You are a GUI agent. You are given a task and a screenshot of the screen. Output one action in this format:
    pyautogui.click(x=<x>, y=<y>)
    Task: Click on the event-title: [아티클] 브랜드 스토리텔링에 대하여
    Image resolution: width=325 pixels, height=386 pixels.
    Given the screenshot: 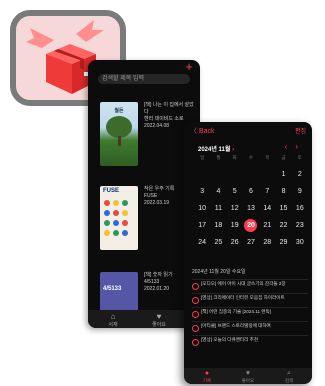 What is the action you would take?
    pyautogui.click(x=236, y=325)
    